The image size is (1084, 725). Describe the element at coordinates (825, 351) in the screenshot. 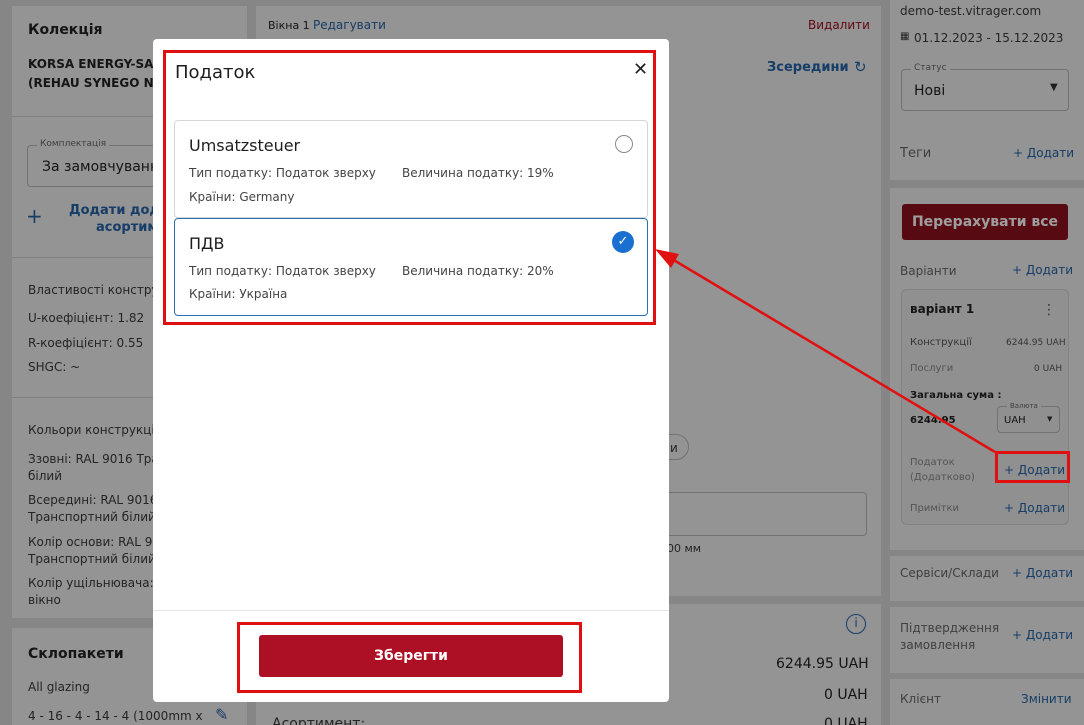

I see `annotation-arrow` at that location.